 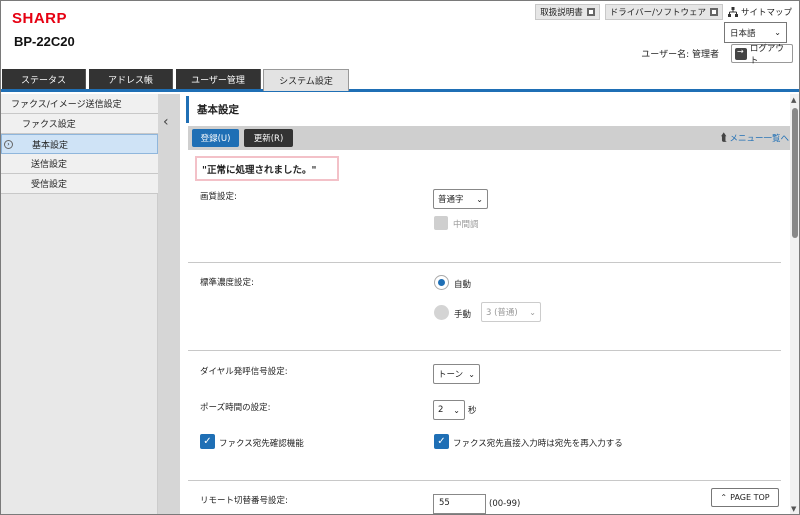 What do you see at coordinates (732, 12) in the screenshot?
I see `sitemap-icon` at bounding box center [732, 12].